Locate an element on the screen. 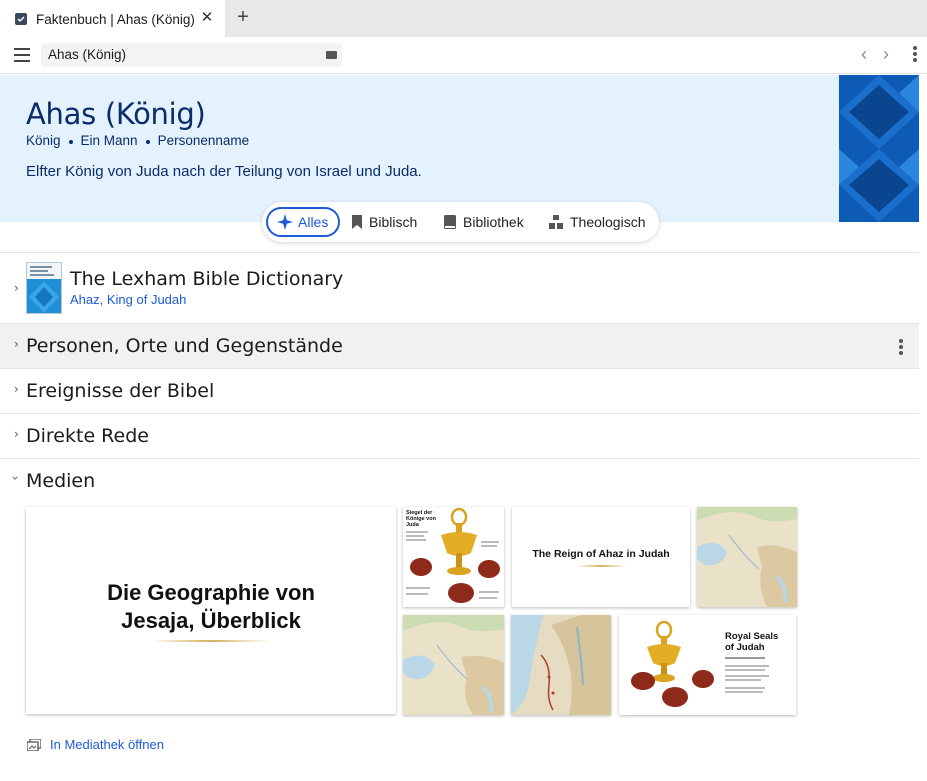  tag-ein-mann: Ein Mann is located at coordinates (109, 140).